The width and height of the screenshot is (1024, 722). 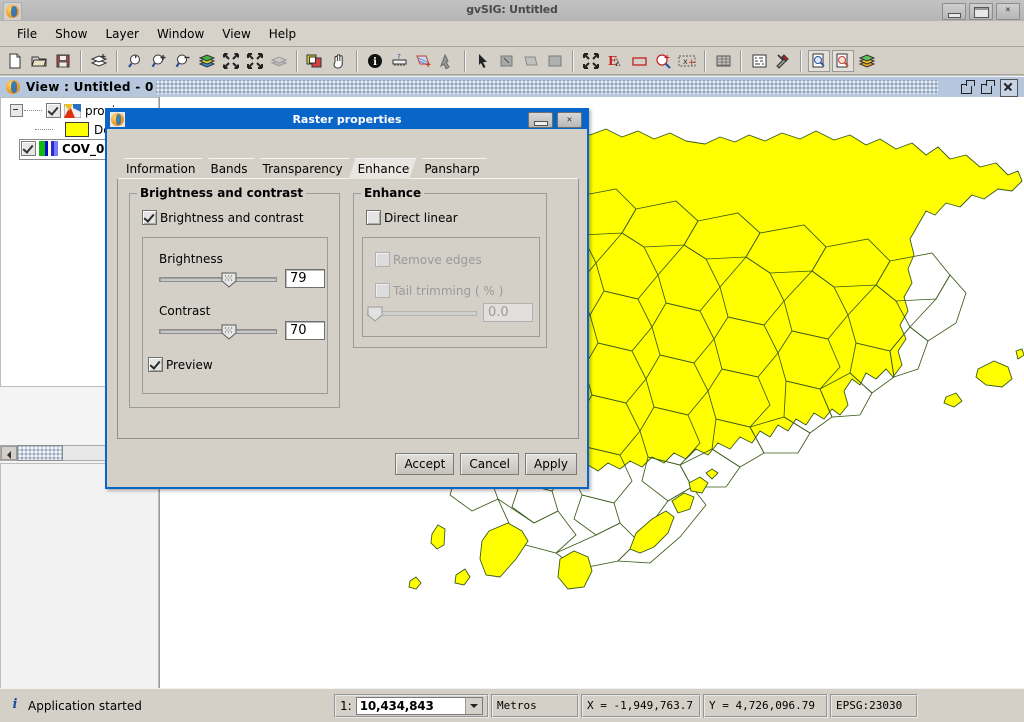 I want to click on dialog-window-controls: ✕, so click(x=555, y=120).